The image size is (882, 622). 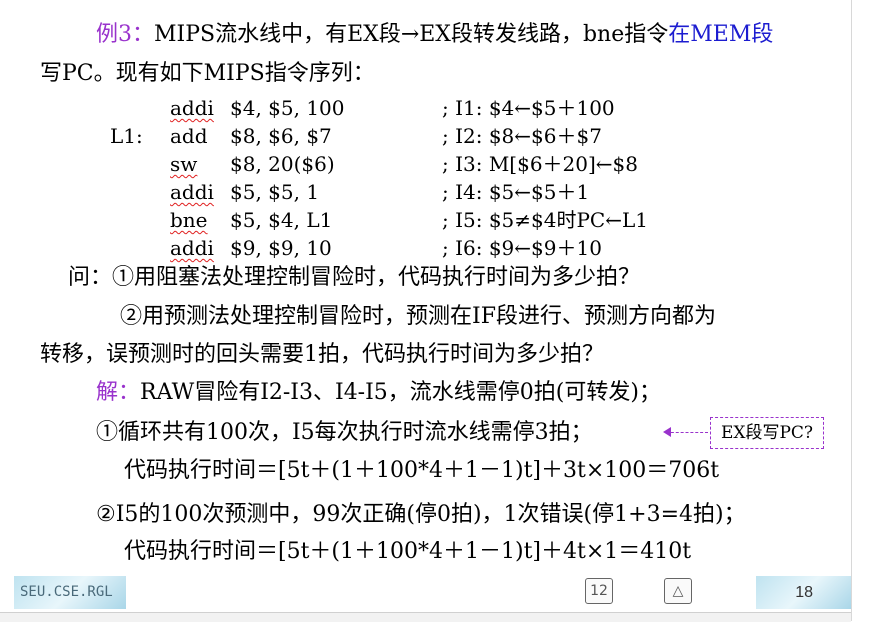 What do you see at coordinates (126, 136) in the screenshot?
I see `code-label: L1:` at bounding box center [126, 136].